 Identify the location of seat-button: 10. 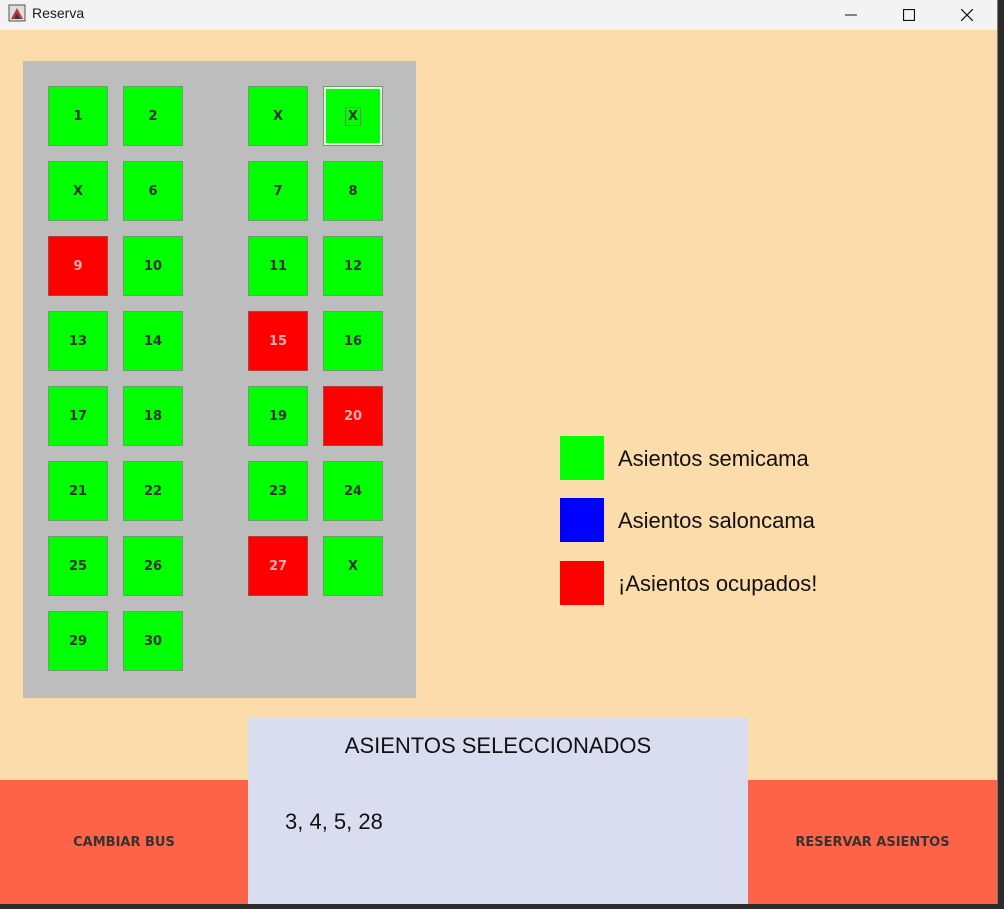
(153, 266).